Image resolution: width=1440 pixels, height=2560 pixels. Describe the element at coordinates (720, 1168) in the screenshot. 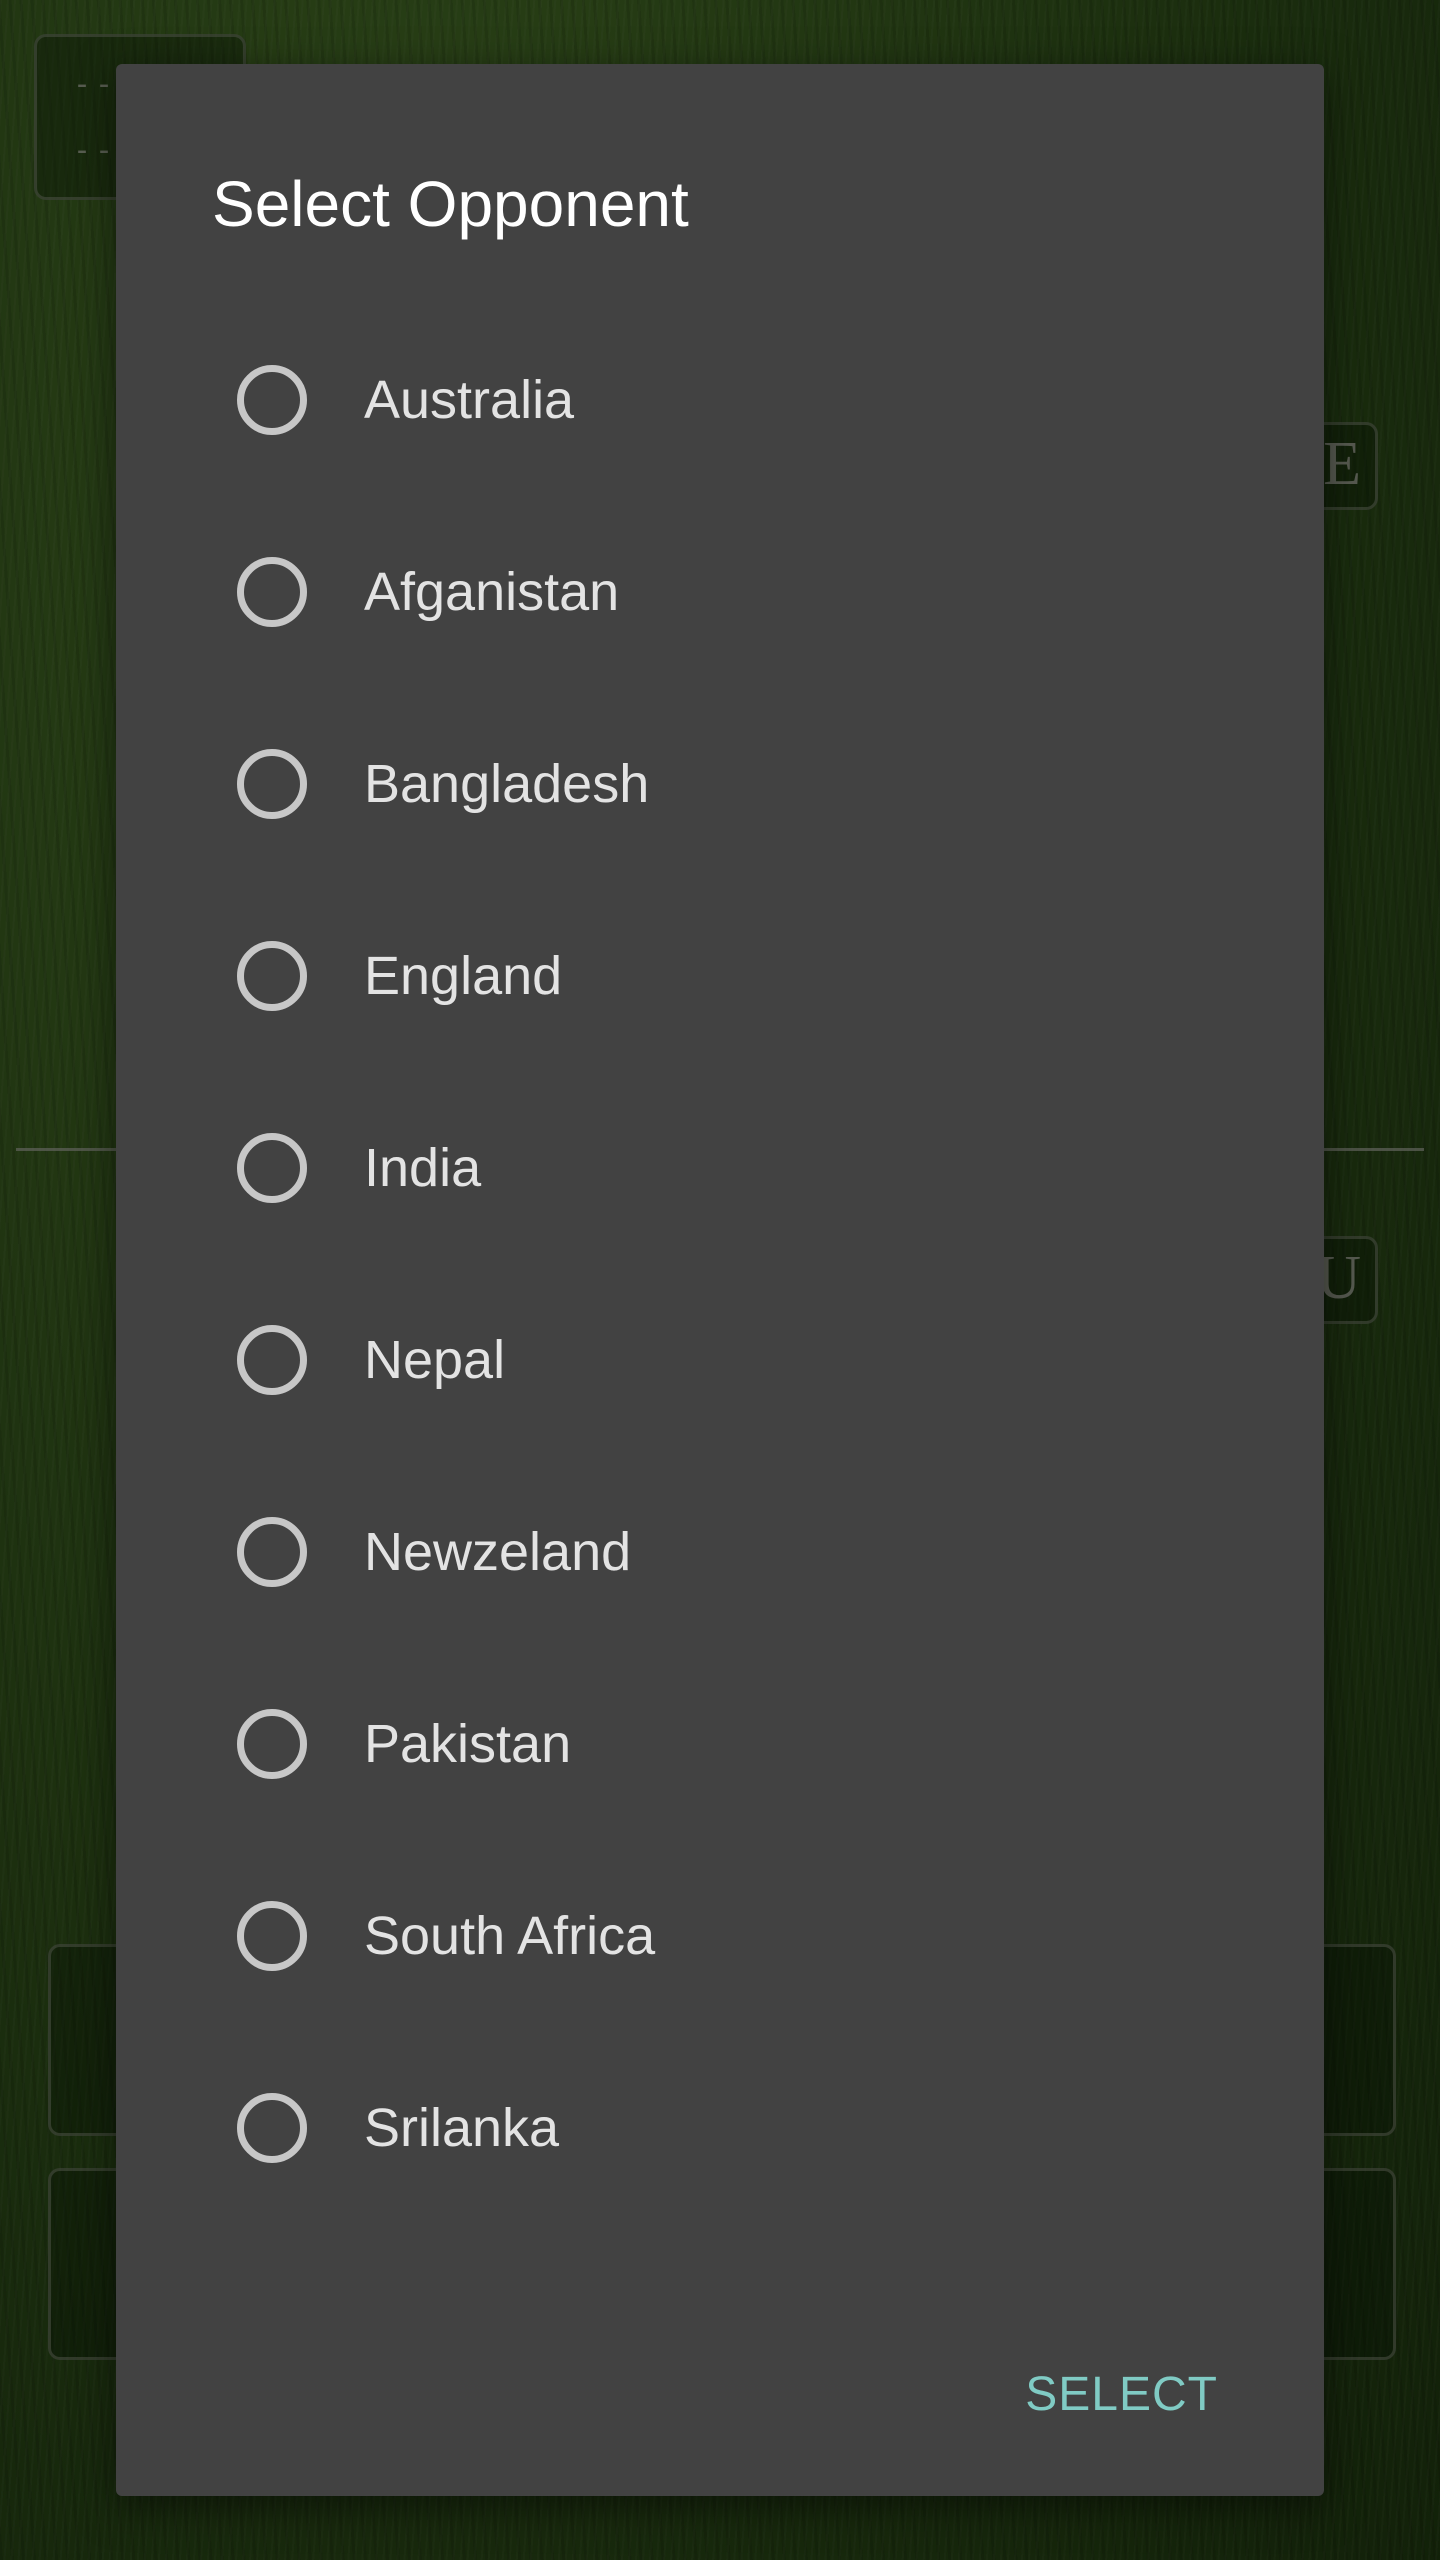

I see `opponent-option-india: India` at that location.